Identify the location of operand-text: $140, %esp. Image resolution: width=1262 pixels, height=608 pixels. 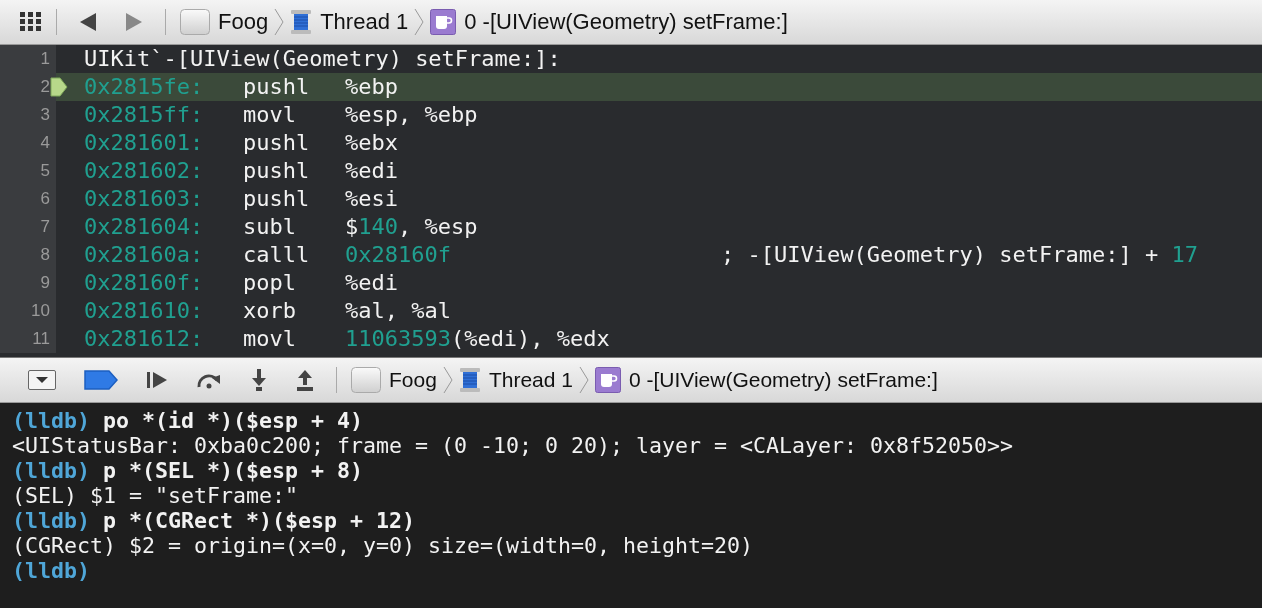
(411, 227).